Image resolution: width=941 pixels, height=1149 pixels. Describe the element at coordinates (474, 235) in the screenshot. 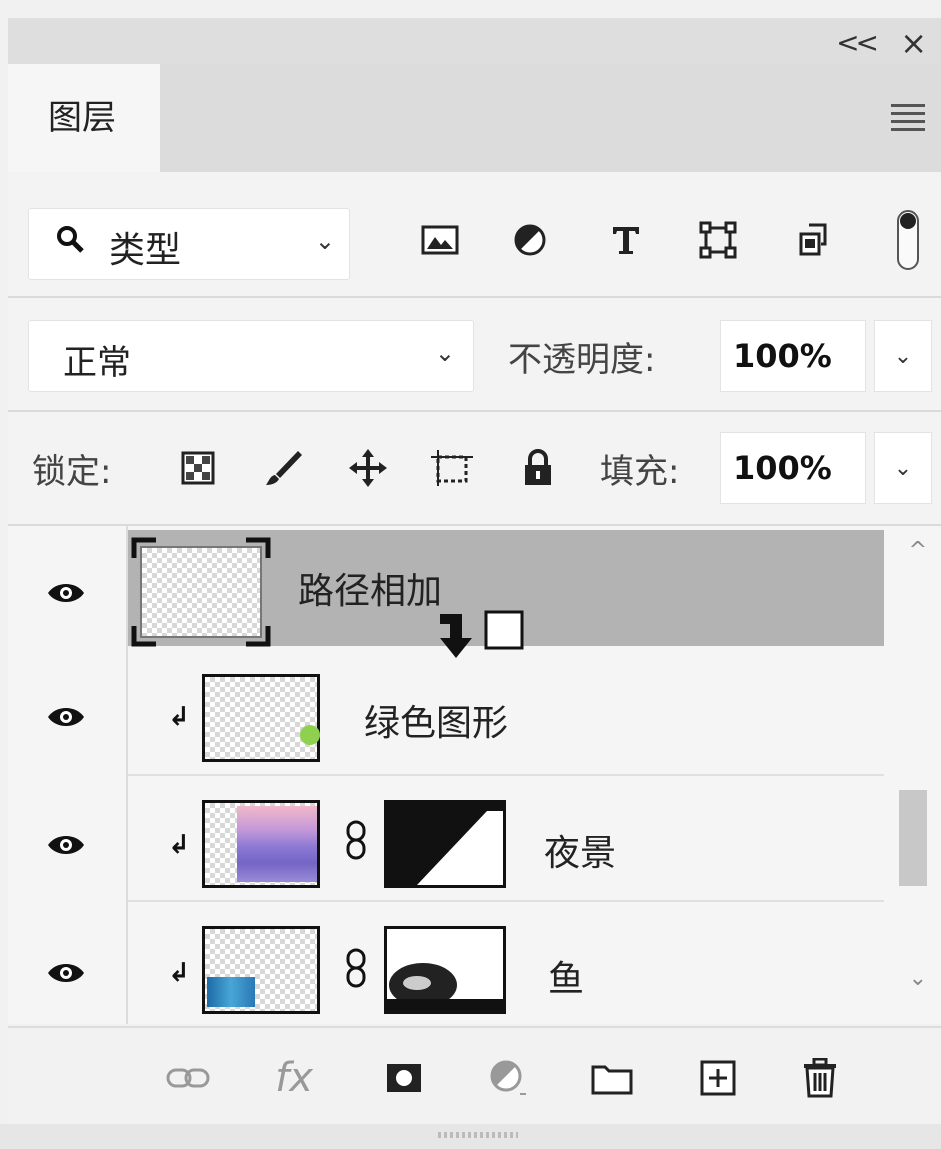

I see `filter-row: 类型 ⌄` at that location.